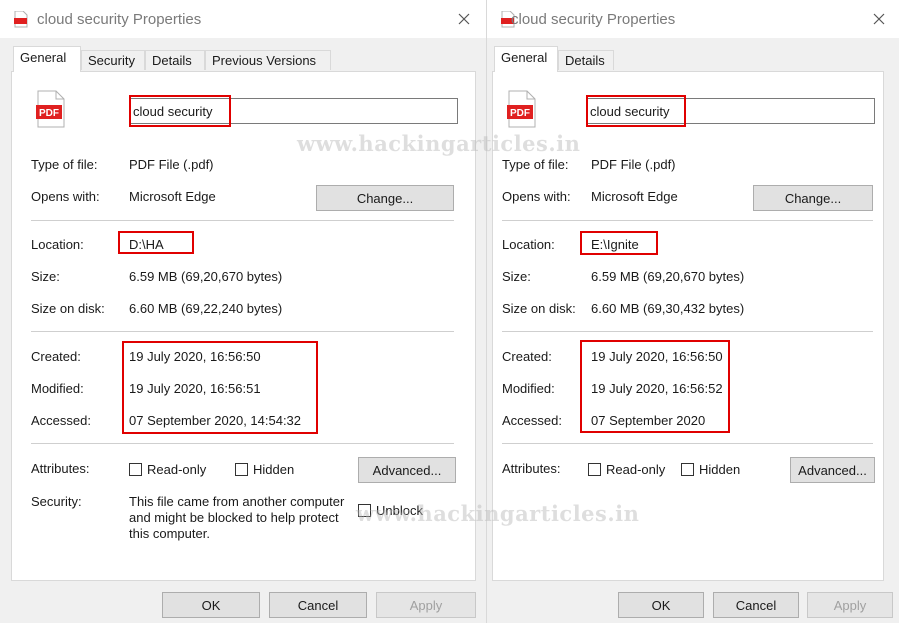 Image resolution: width=899 pixels, height=623 pixels. I want to click on size-on-disk-value: 6.60 MB (69,30,432 bytes), so click(668, 308).